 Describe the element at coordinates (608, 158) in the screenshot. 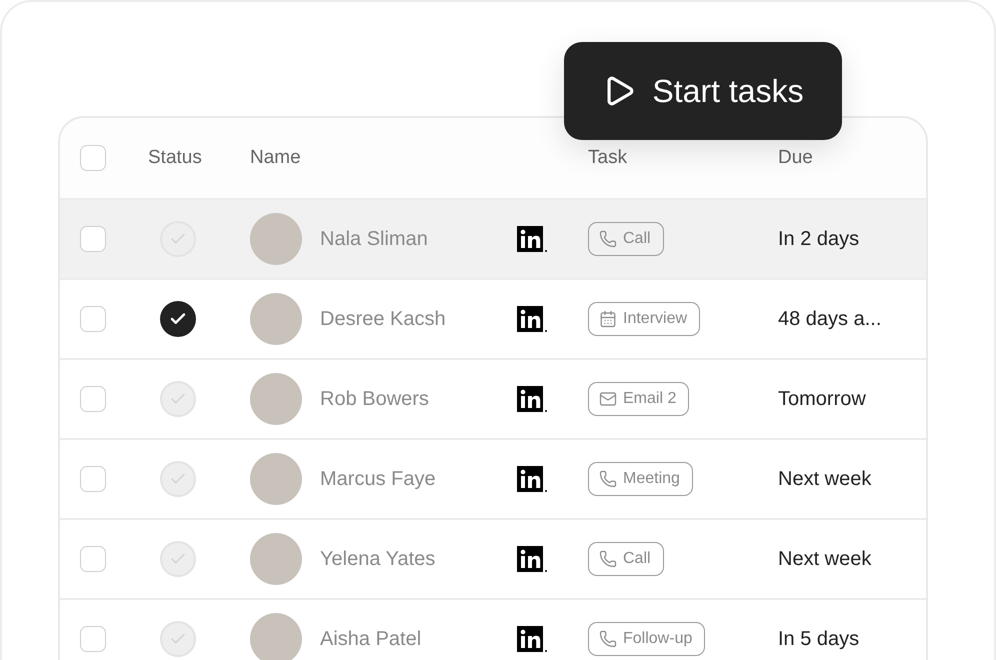

I see `column-header: Task` at that location.